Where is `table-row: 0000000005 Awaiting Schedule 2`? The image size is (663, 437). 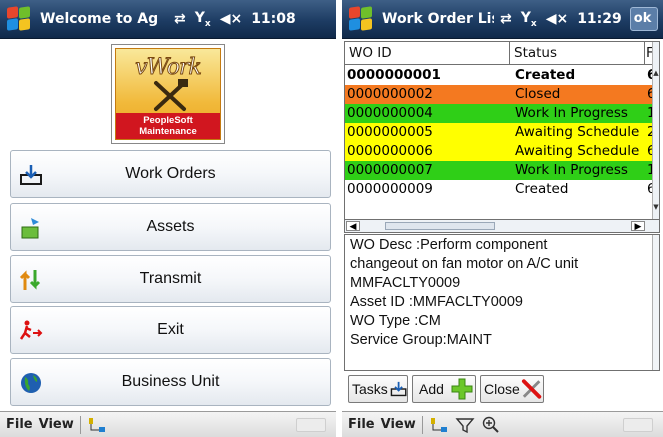
table-row: 0000000005 Awaiting Schedule 2 is located at coordinates (500, 132).